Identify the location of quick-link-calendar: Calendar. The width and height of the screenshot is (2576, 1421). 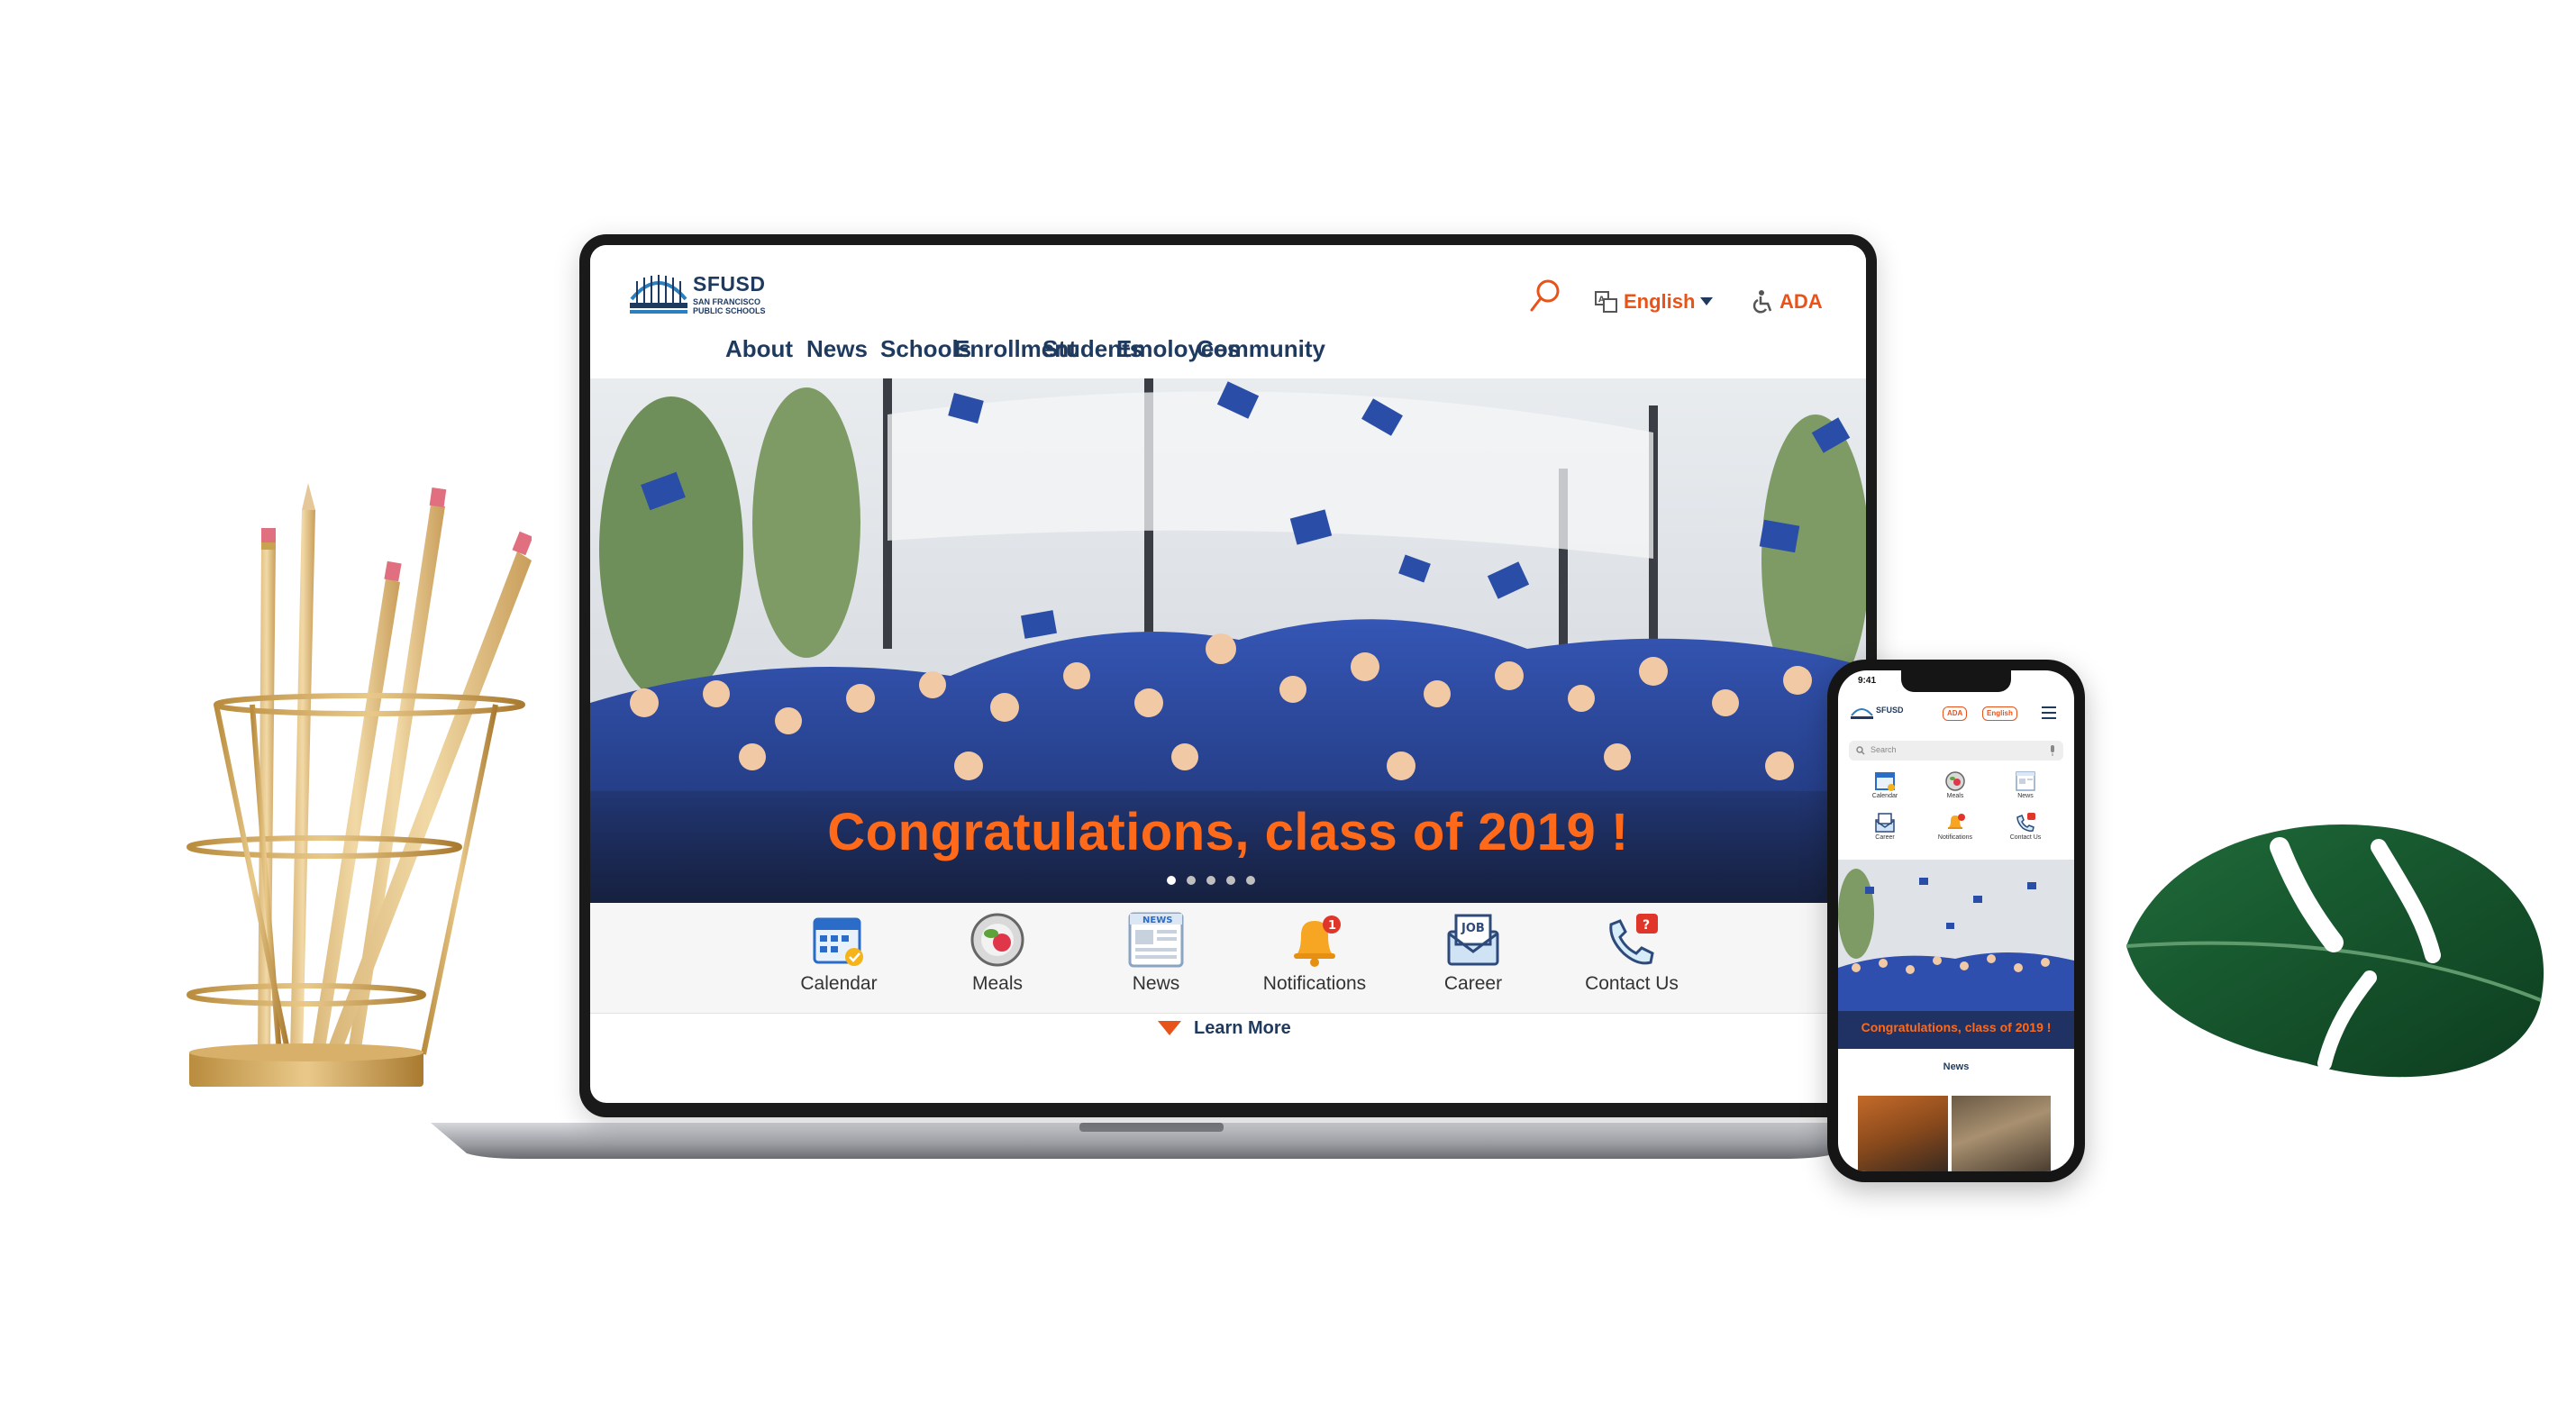
(839, 962).